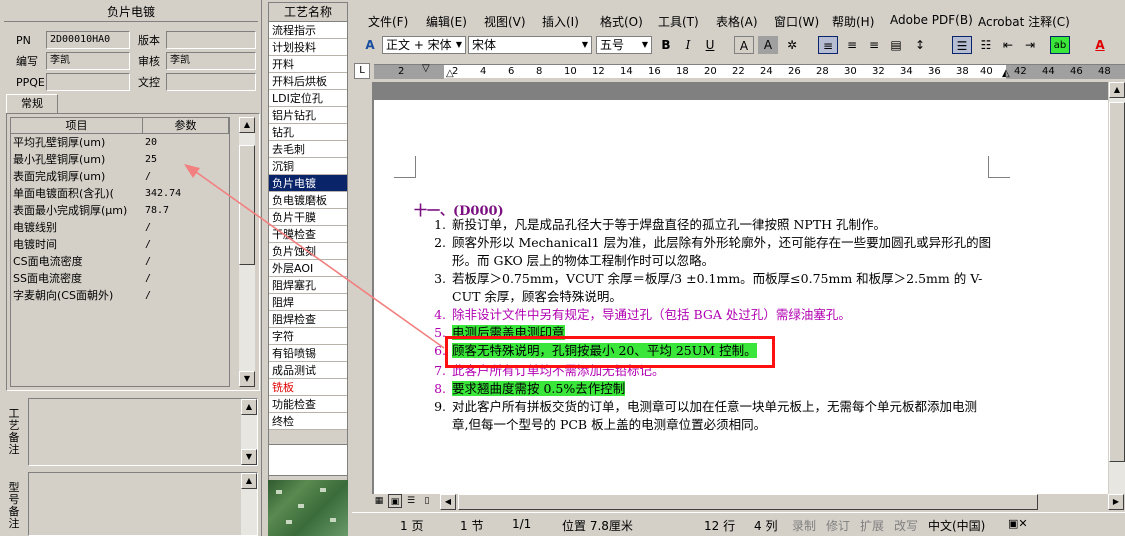 The image size is (1125, 536). I want to click on process-item: 计划投料, so click(308, 47).